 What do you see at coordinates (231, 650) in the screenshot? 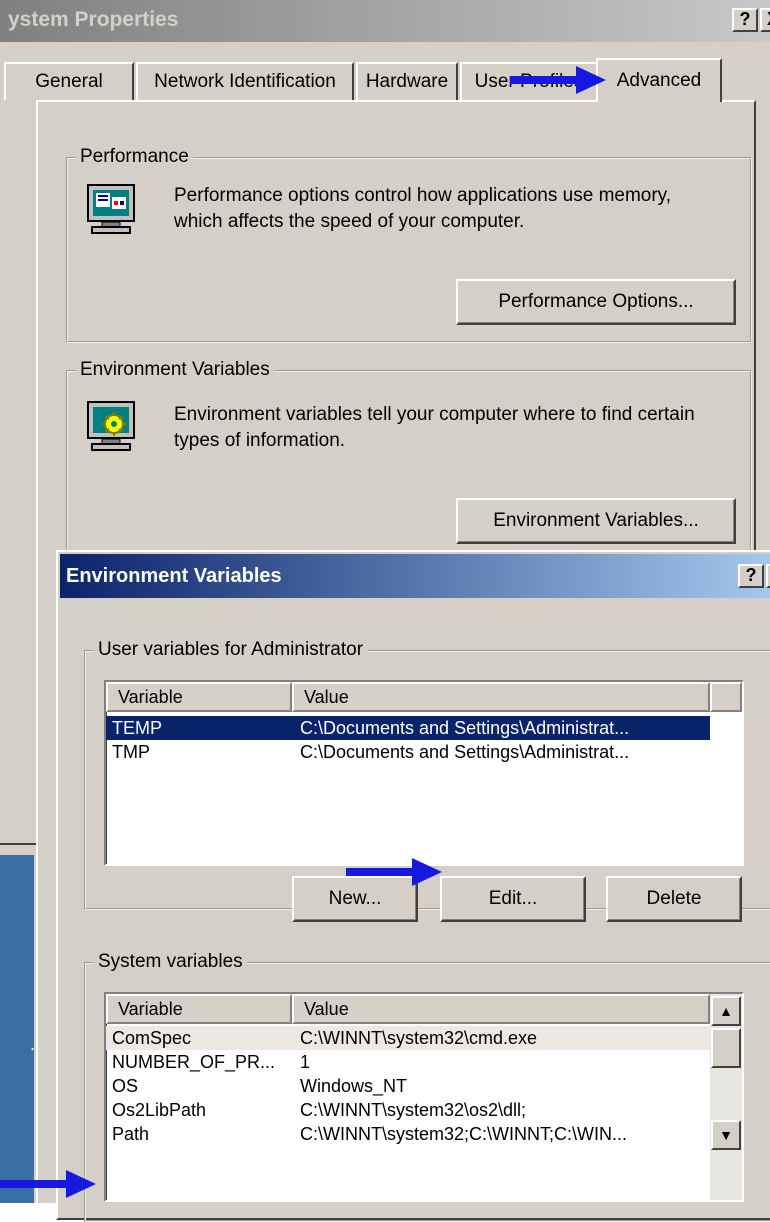
I see `user-variables-legend: User variables for Administrator` at bounding box center [231, 650].